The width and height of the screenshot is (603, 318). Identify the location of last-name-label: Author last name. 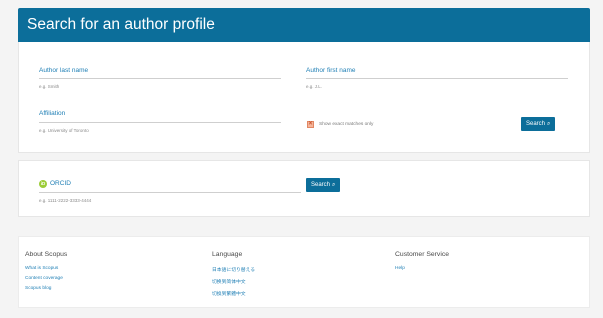
(64, 70).